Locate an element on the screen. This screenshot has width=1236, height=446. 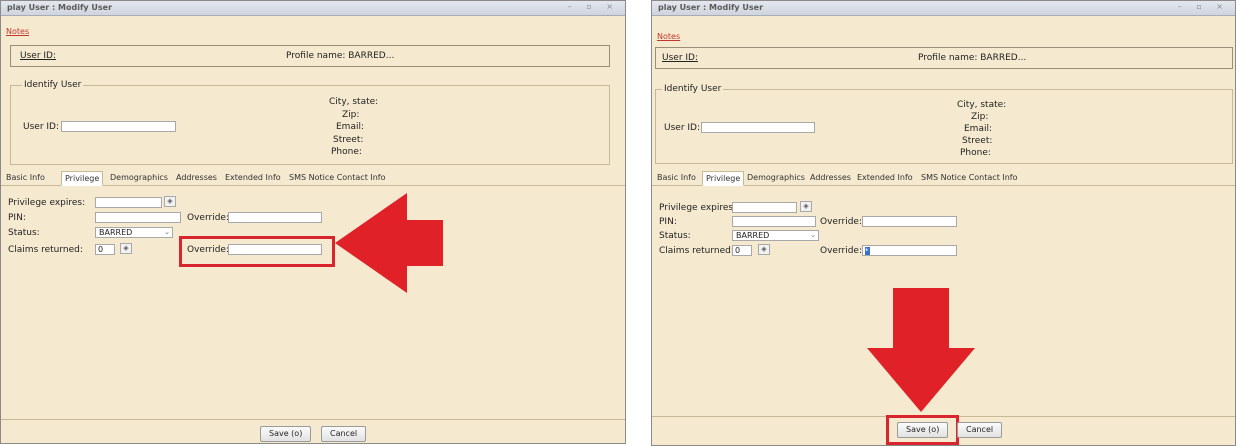
footer-divider is located at coordinates (313, 419).